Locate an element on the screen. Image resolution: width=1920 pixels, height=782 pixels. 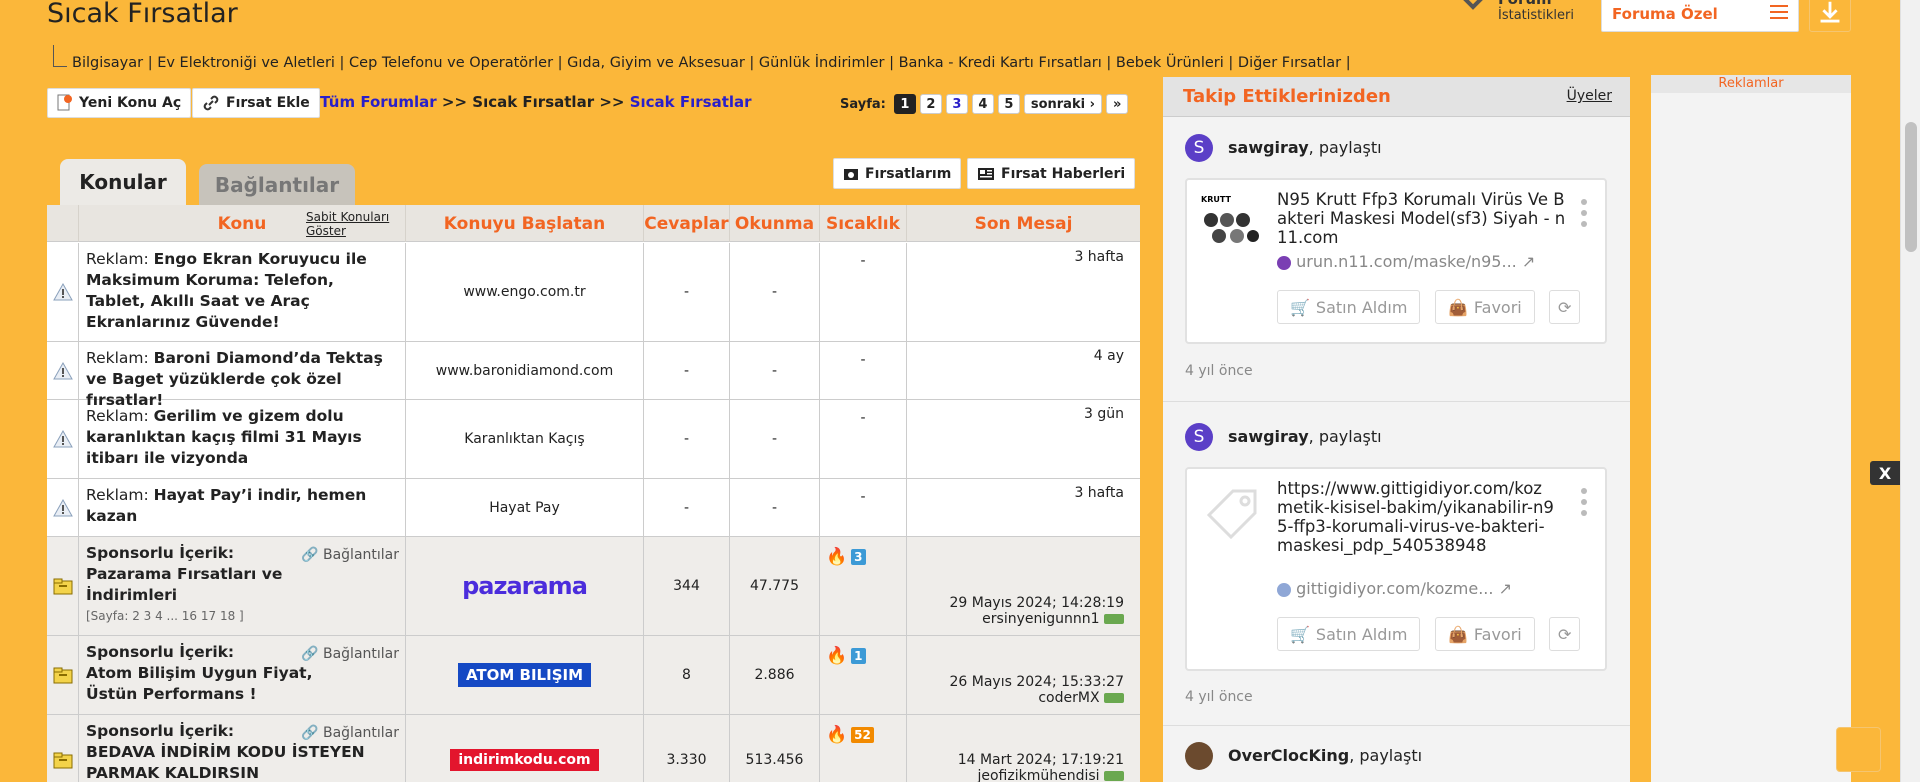
header-starter: Konuyu Başlatan is located at coordinates (524, 223).